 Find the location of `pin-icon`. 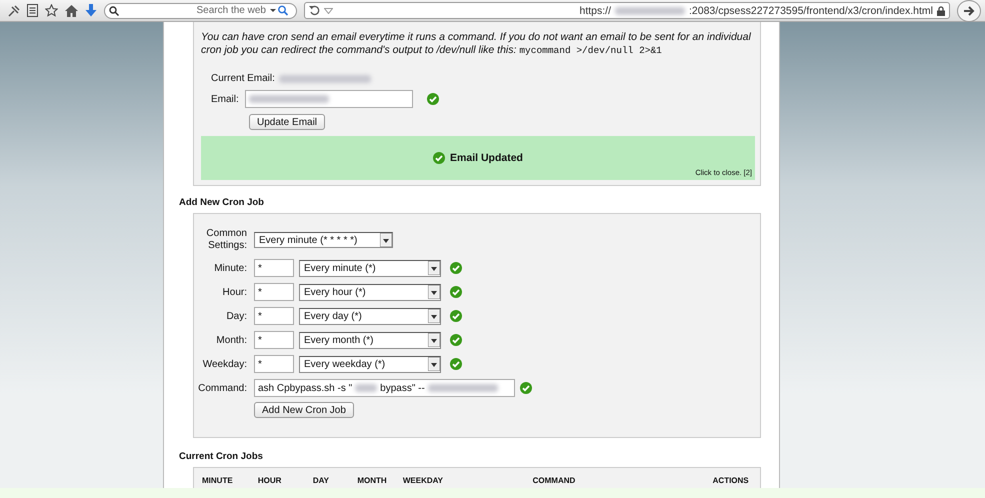

pin-icon is located at coordinates (14, 10).